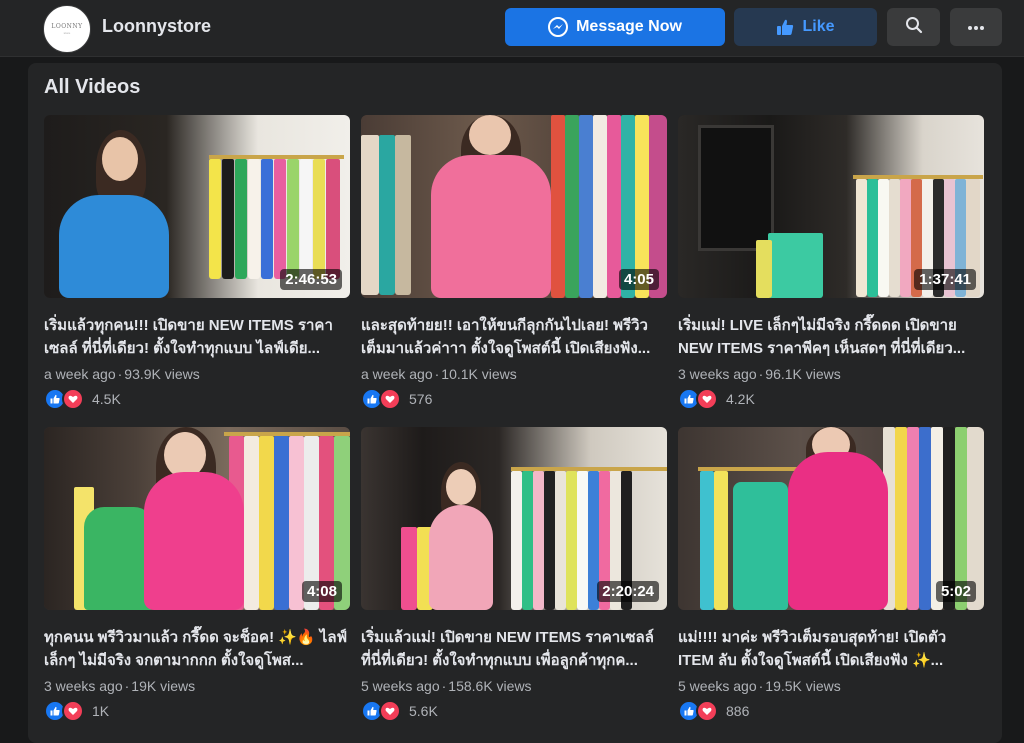  Describe the element at coordinates (831, 711) in the screenshot. I see `reaction-summary: 886` at that location.